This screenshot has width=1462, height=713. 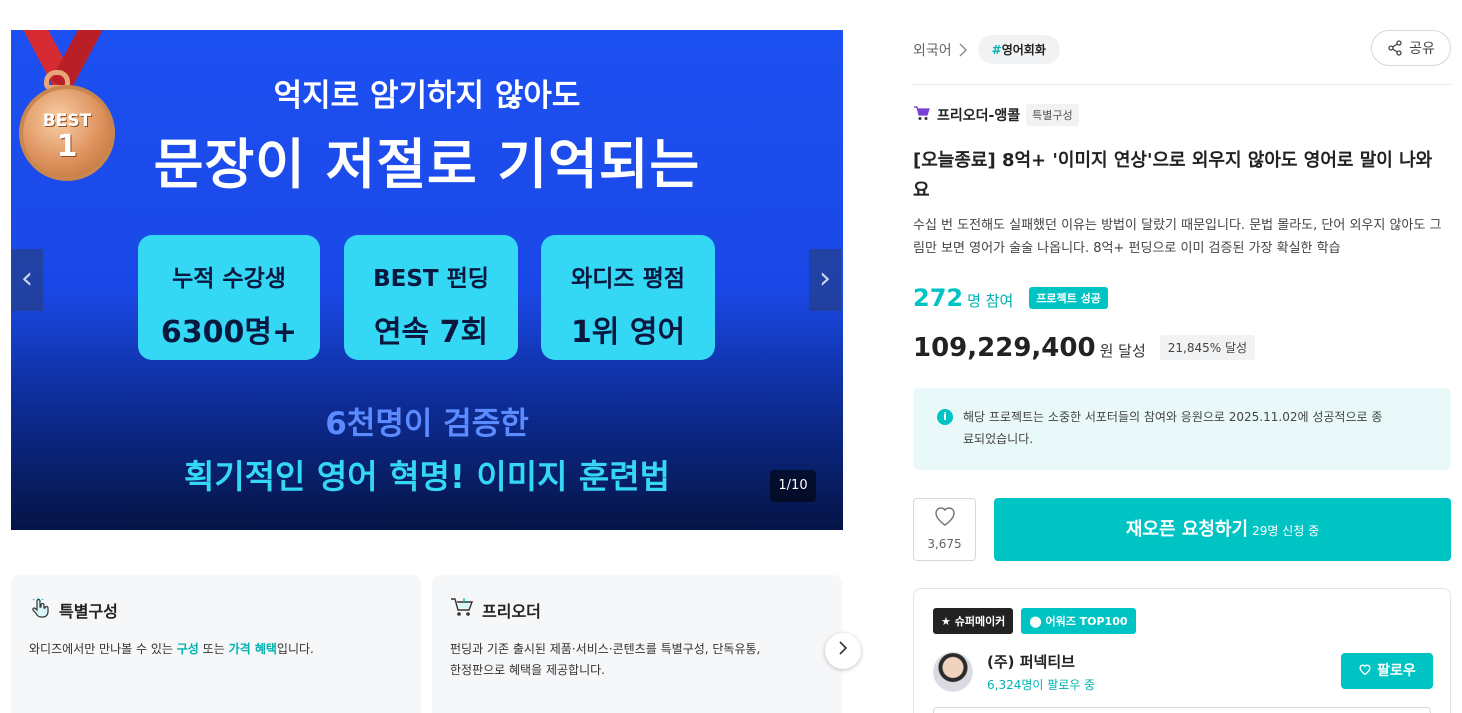 I want to click on feature-title: 특별구성, so click(x=88, y=611).